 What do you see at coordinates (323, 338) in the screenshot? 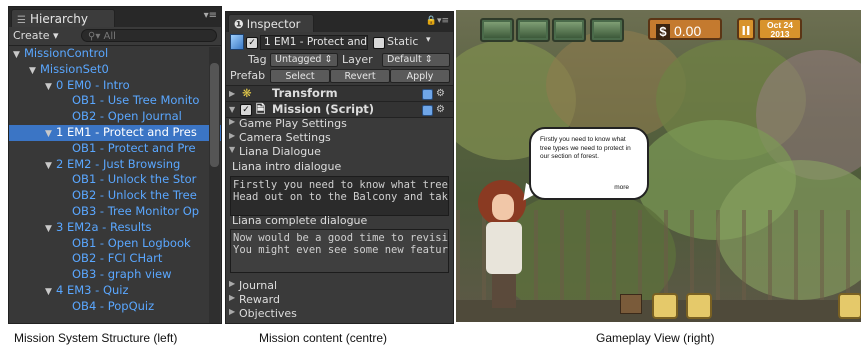
I see `caption-centre: Mission content (centre)` at bounding box center [323, 338].